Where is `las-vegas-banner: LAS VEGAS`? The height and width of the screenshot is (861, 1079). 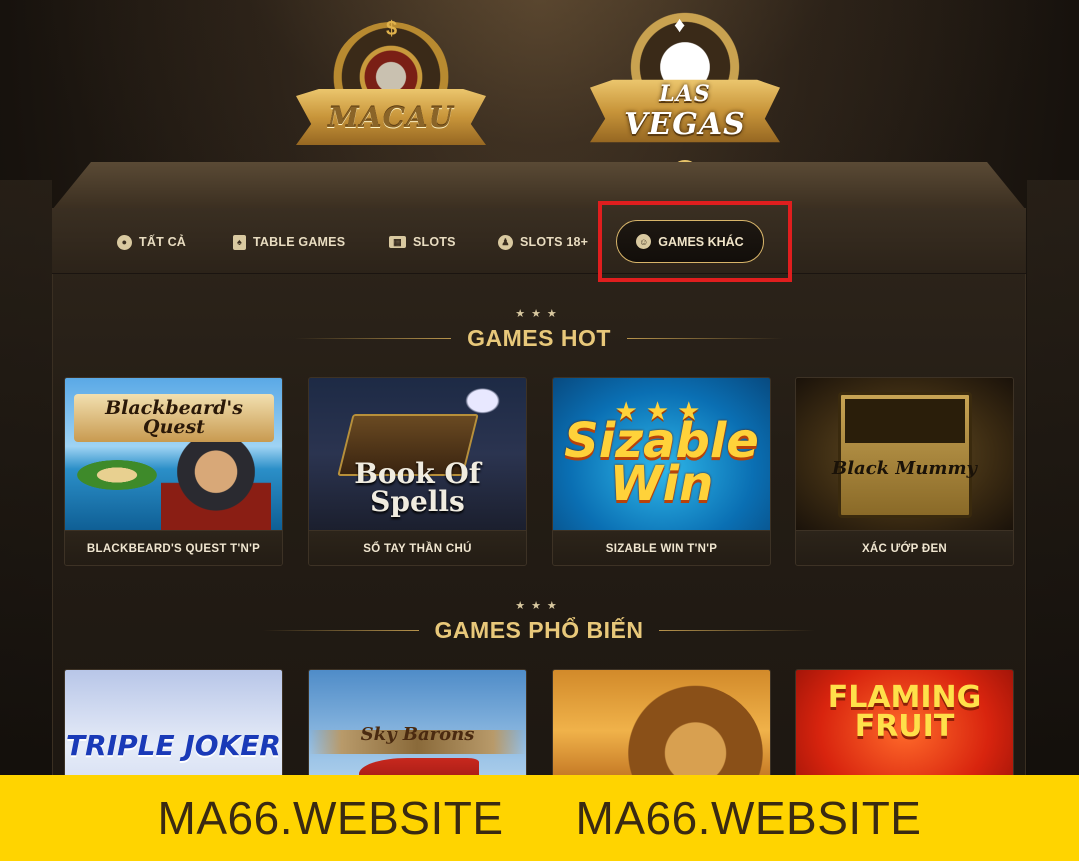
las-vegas-banner: LAS VEGAS is located at coordinates (685, 111).